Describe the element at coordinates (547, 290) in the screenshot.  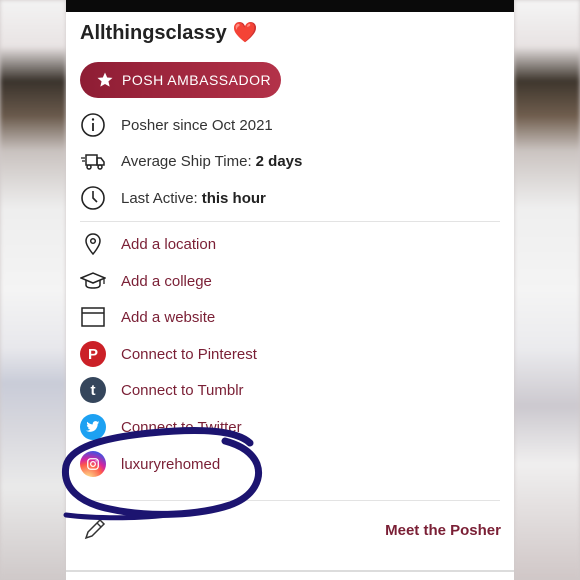
I see `background-right` at that location.